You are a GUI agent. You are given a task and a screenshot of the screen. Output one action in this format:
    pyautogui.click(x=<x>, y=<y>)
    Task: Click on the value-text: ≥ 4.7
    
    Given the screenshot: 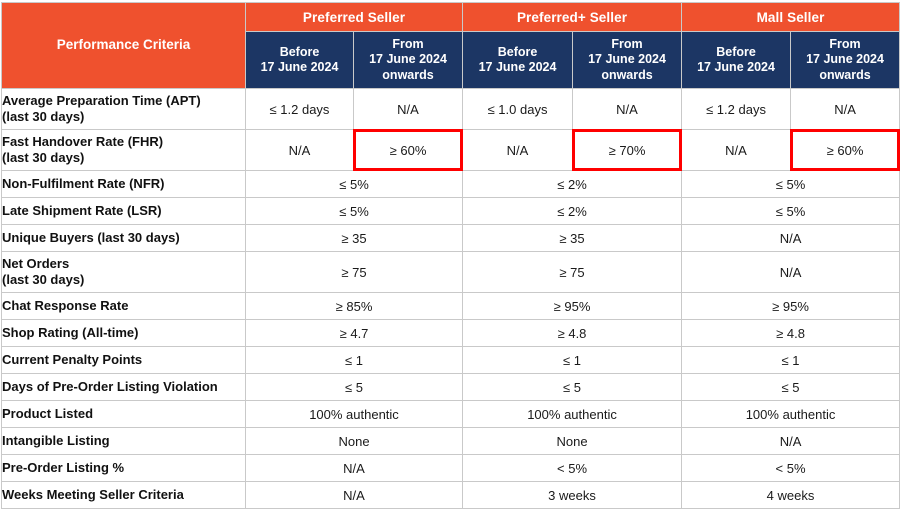 What is the action you would take?
    pyautogui.click(x=354, y=333)
    